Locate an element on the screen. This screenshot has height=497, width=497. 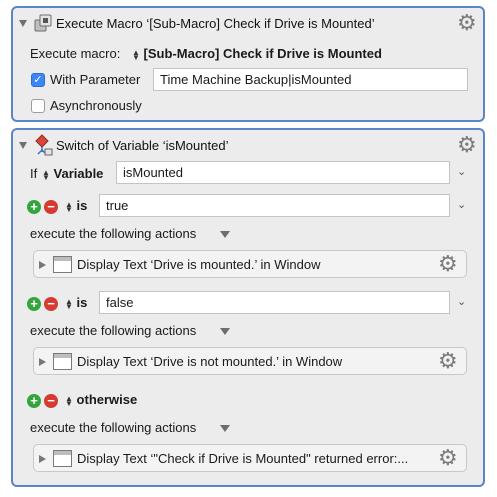
case-value-field: false is located at coordinates (274, 302).